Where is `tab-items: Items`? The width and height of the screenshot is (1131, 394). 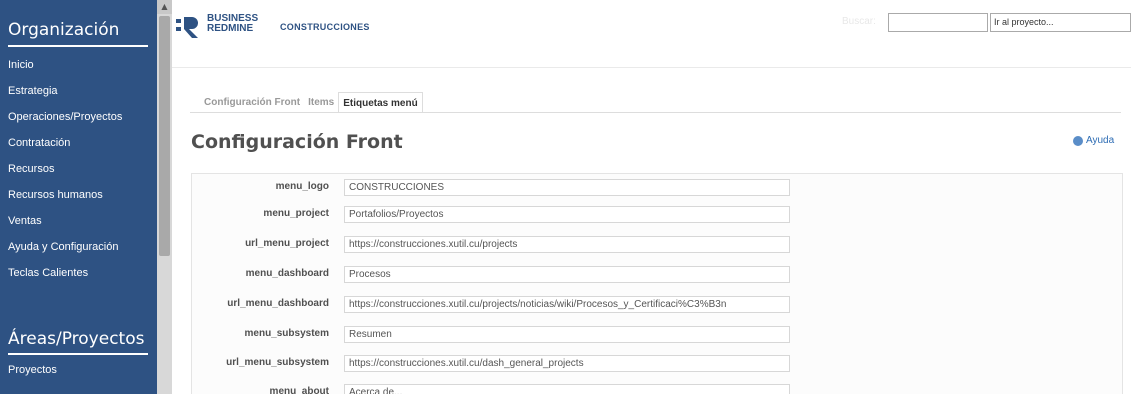
tab-items: Items is located at coordinates (321, 102).